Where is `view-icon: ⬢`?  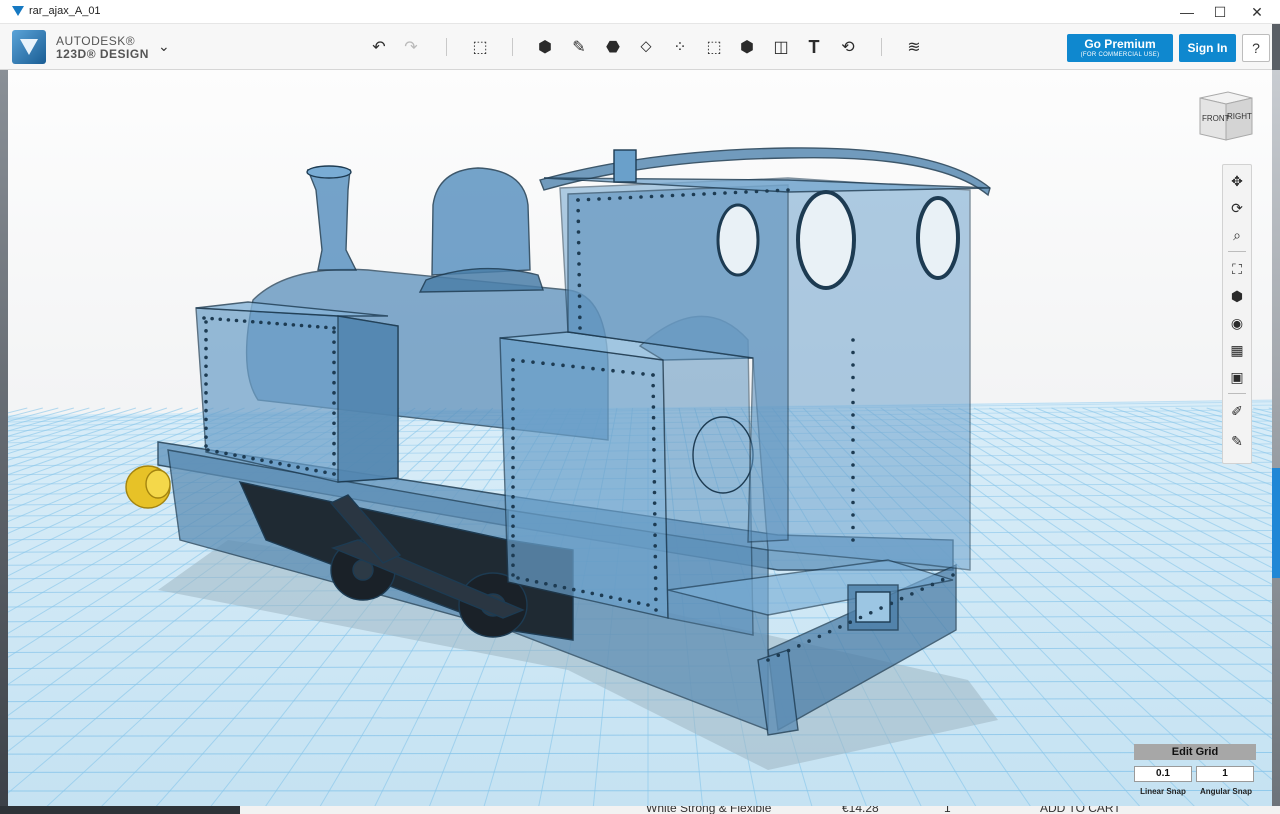 view-icon: ⬢ is located at coordinates (1237, 296).